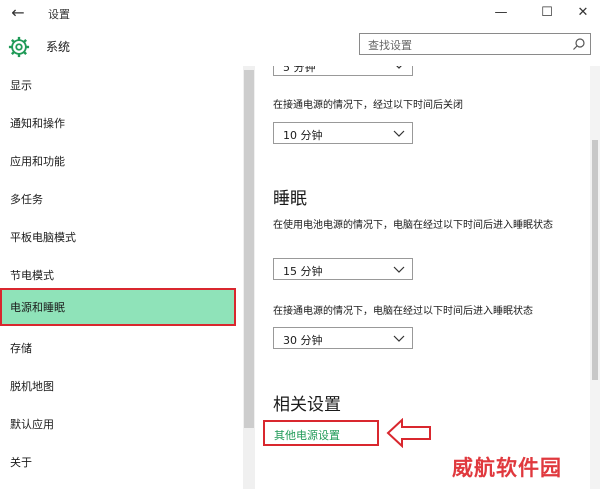 Image resolution: width=600 pixels, height=489 pixels. Describe the element at coordinates (307, 435) in the screenshot. I see `link-label: 其他电源设置` at that location.